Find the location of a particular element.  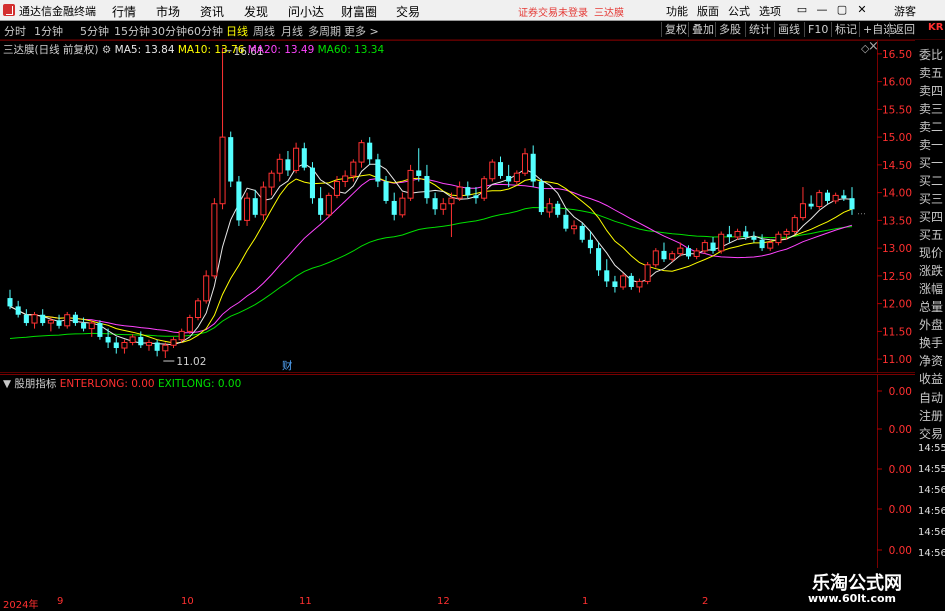

side-item: 注册 is located at coordinates (931, 415).